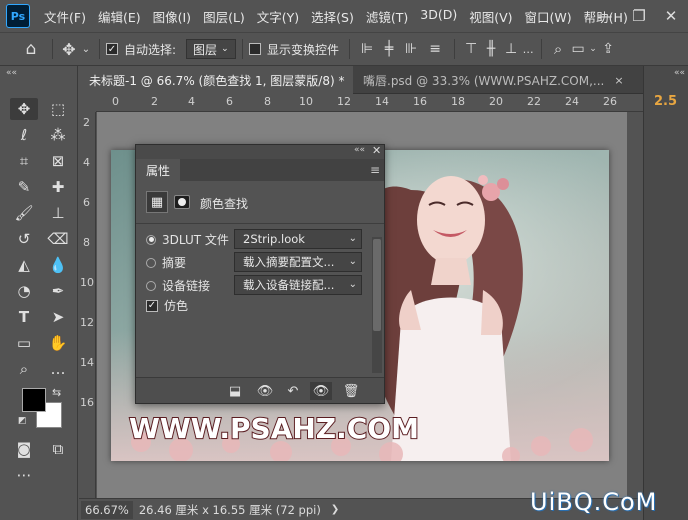 The width and height of the screenshot is (688, 520). What do you see at coordinates (369, 103) in the screenshot?
I see `horizontal-ruler: 0 2 4 6 8 10 12 14 16 18 20 22 24 26` at bounding box center [369, 103].